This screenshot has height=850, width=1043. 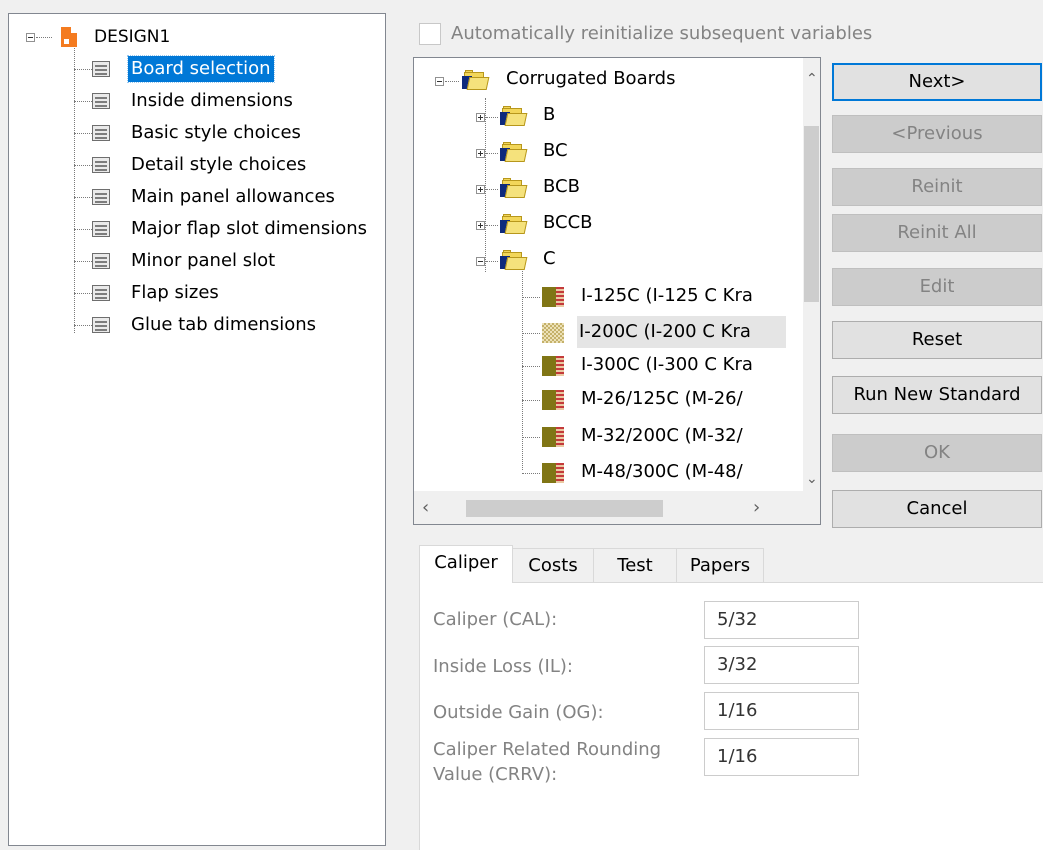 I want to click on tree-item-major-flap-slot-dimensions: Major flap slot dimensions, so click(x=194, y=229).